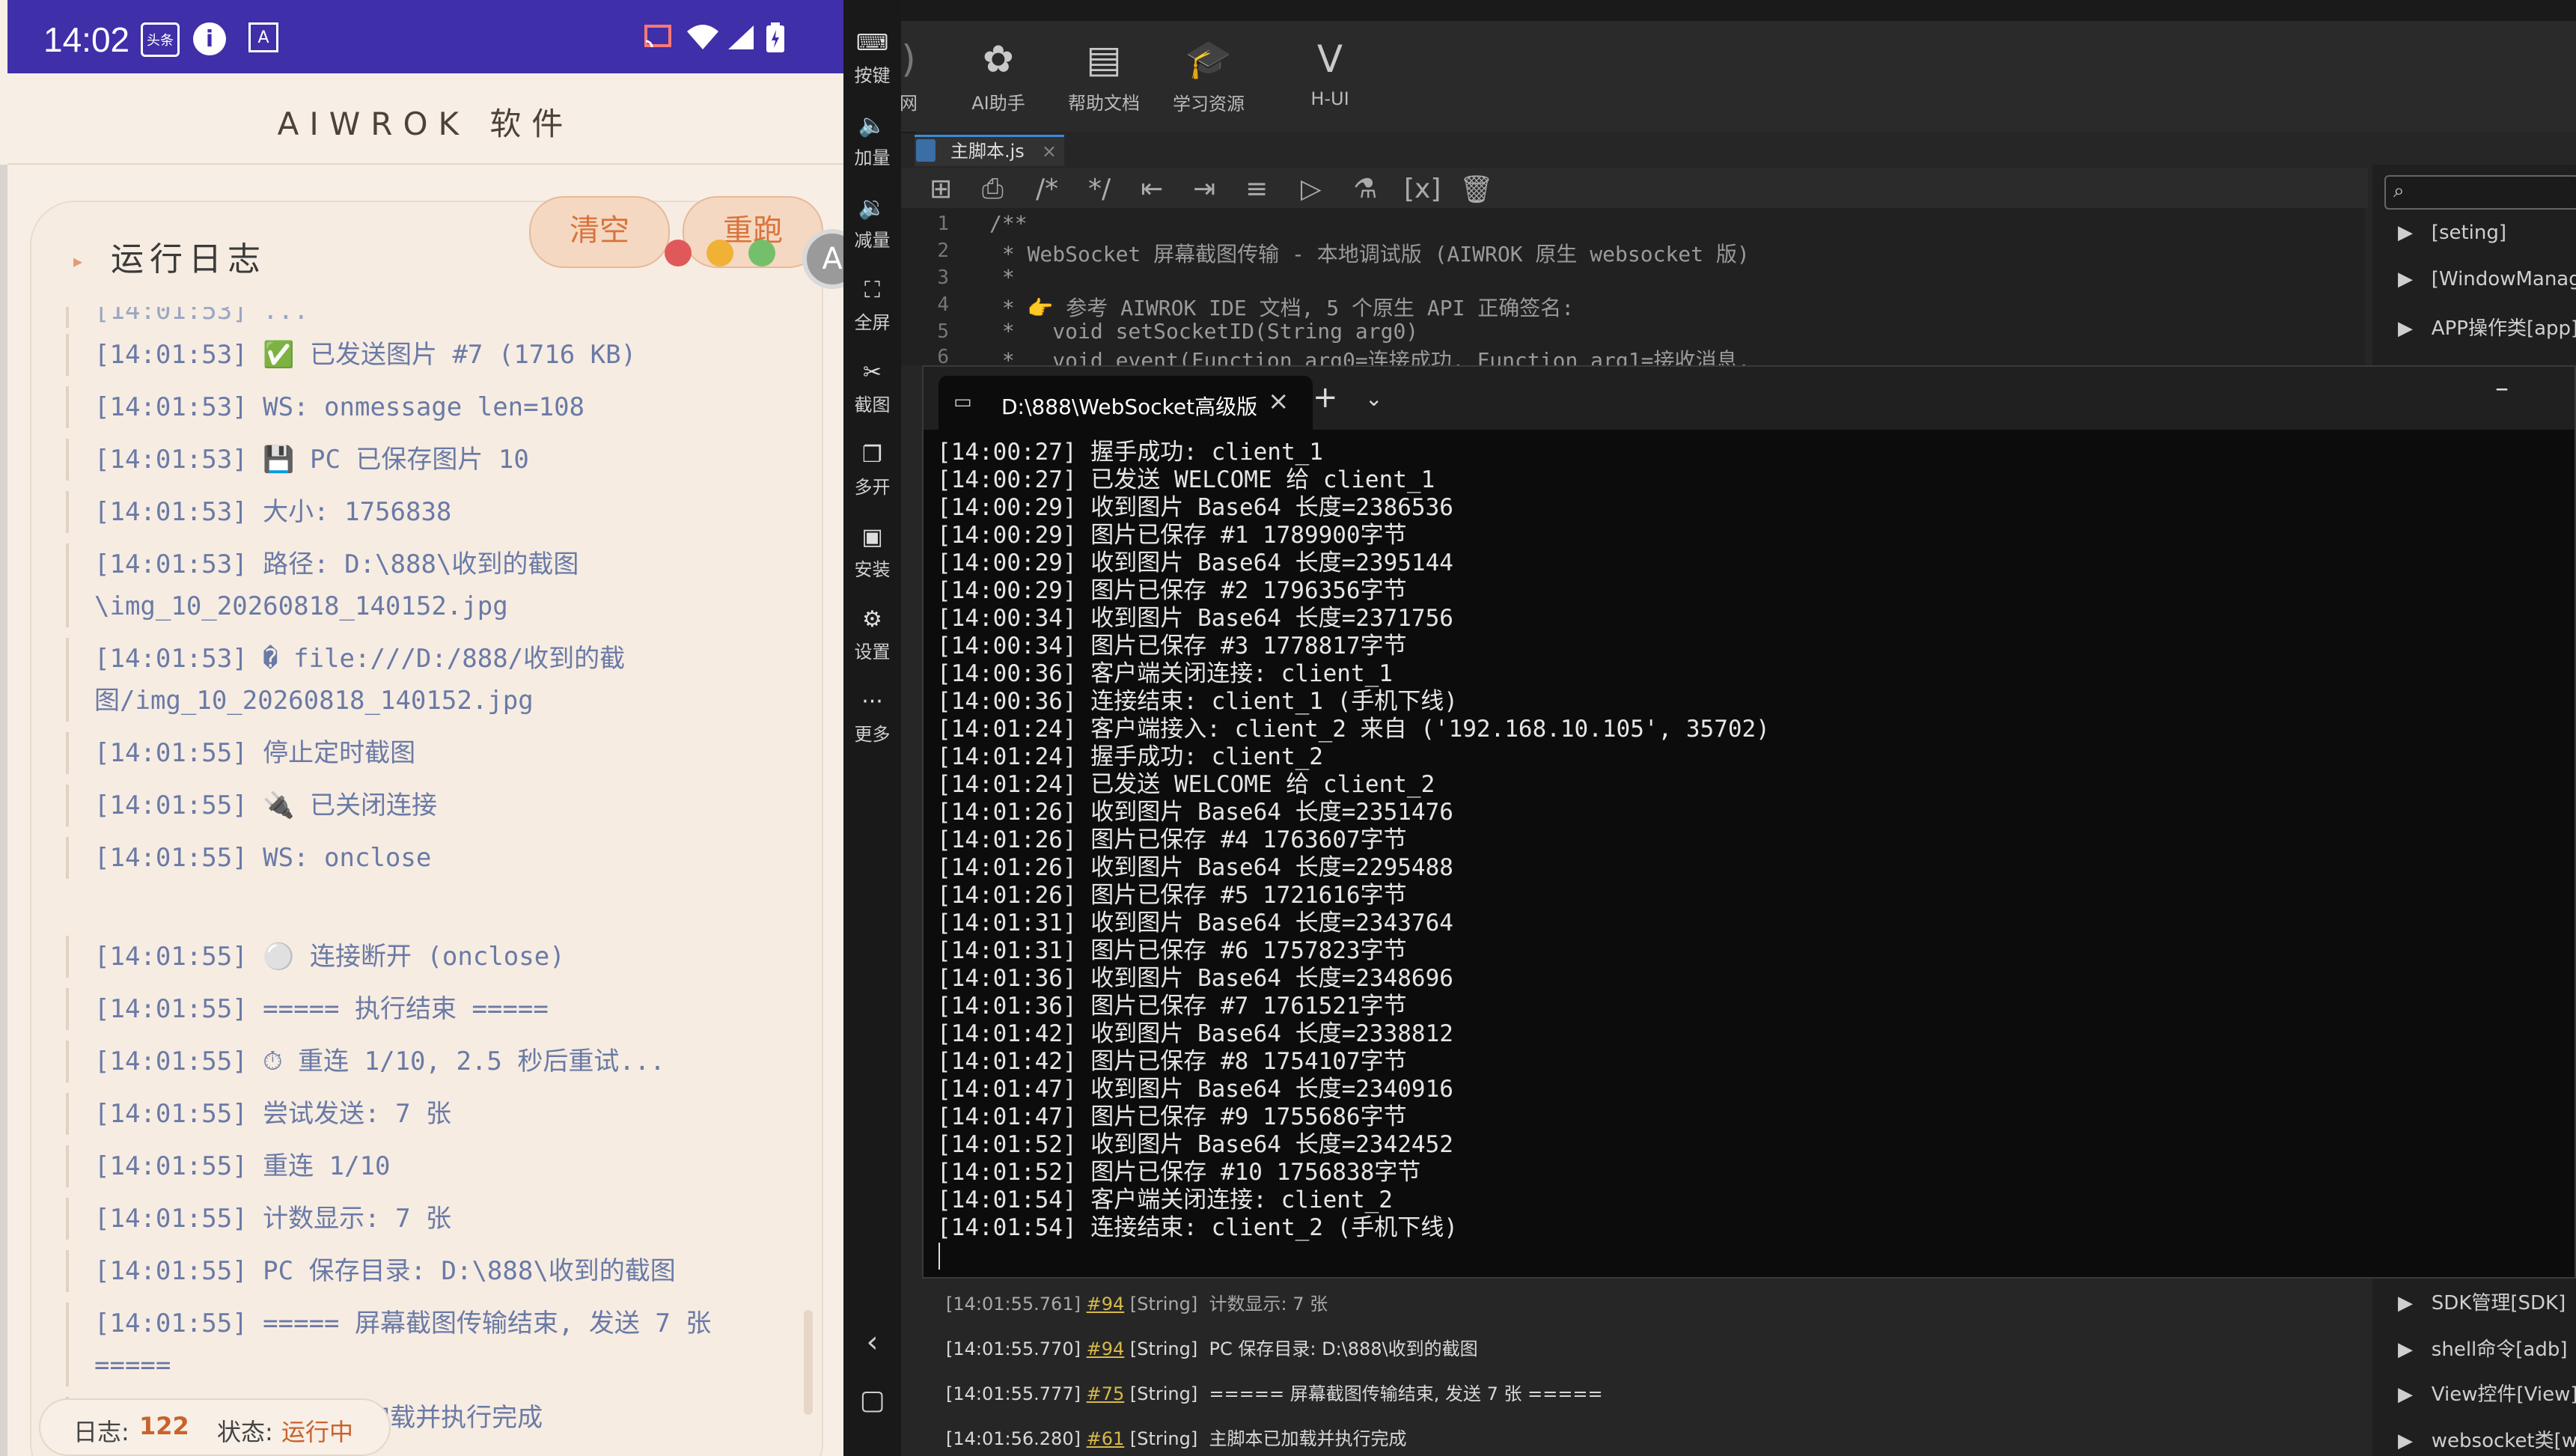 The image size is (2576, 1456). What do you see at coordinates (1195, 1033) in the screenshot?
I see `terminal-line: [14:01:42] 收到图片 Base64 长度=2338812` at bounding box center [1195, 1033].